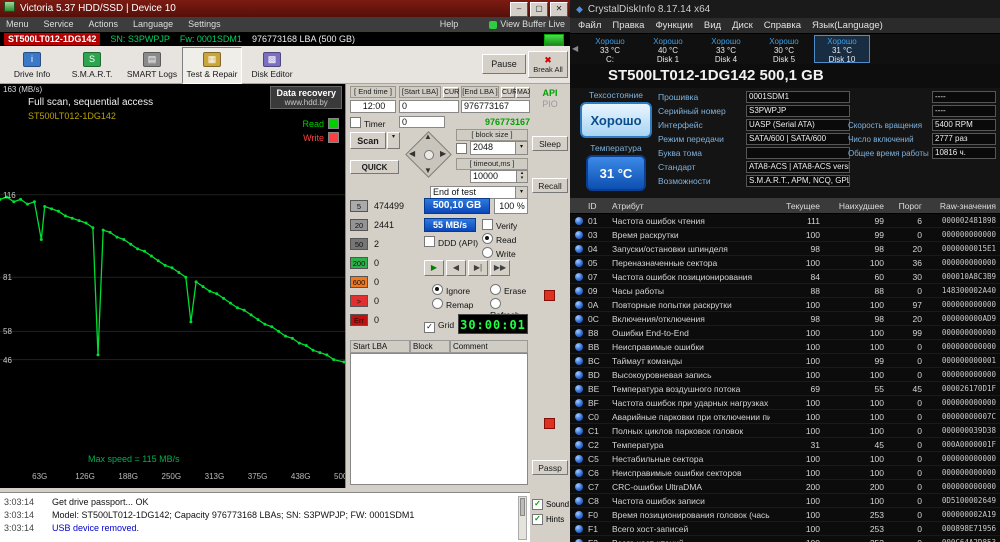 Image resolution: width=1000 pixels, height=542 pixels. Describe the element at coordinates (368, 140) in the screenshot. I see `scan-button: Scan` at that location.